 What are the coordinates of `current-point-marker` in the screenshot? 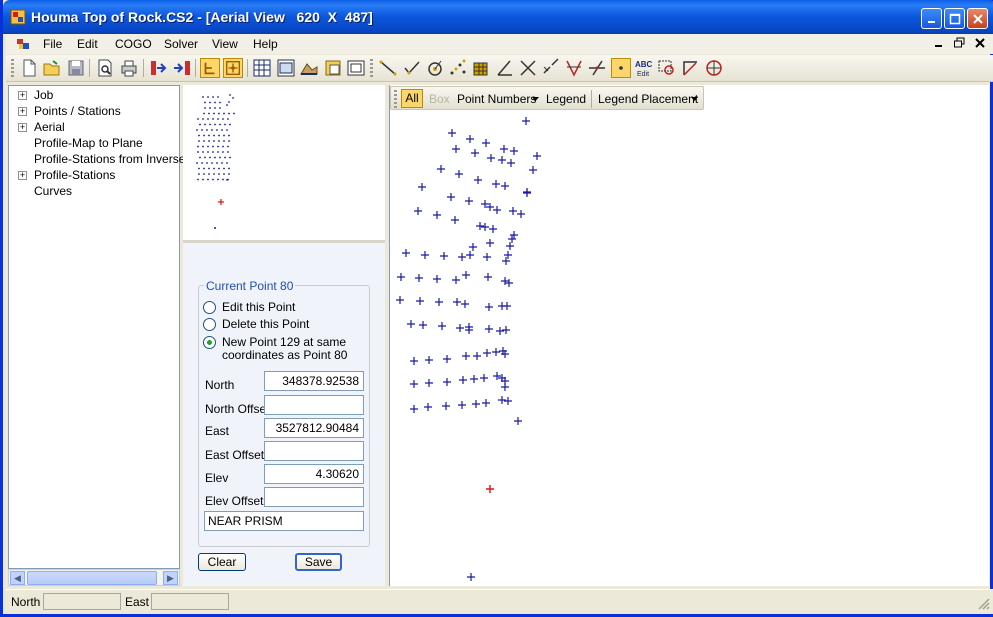 It's located at (490, 489).